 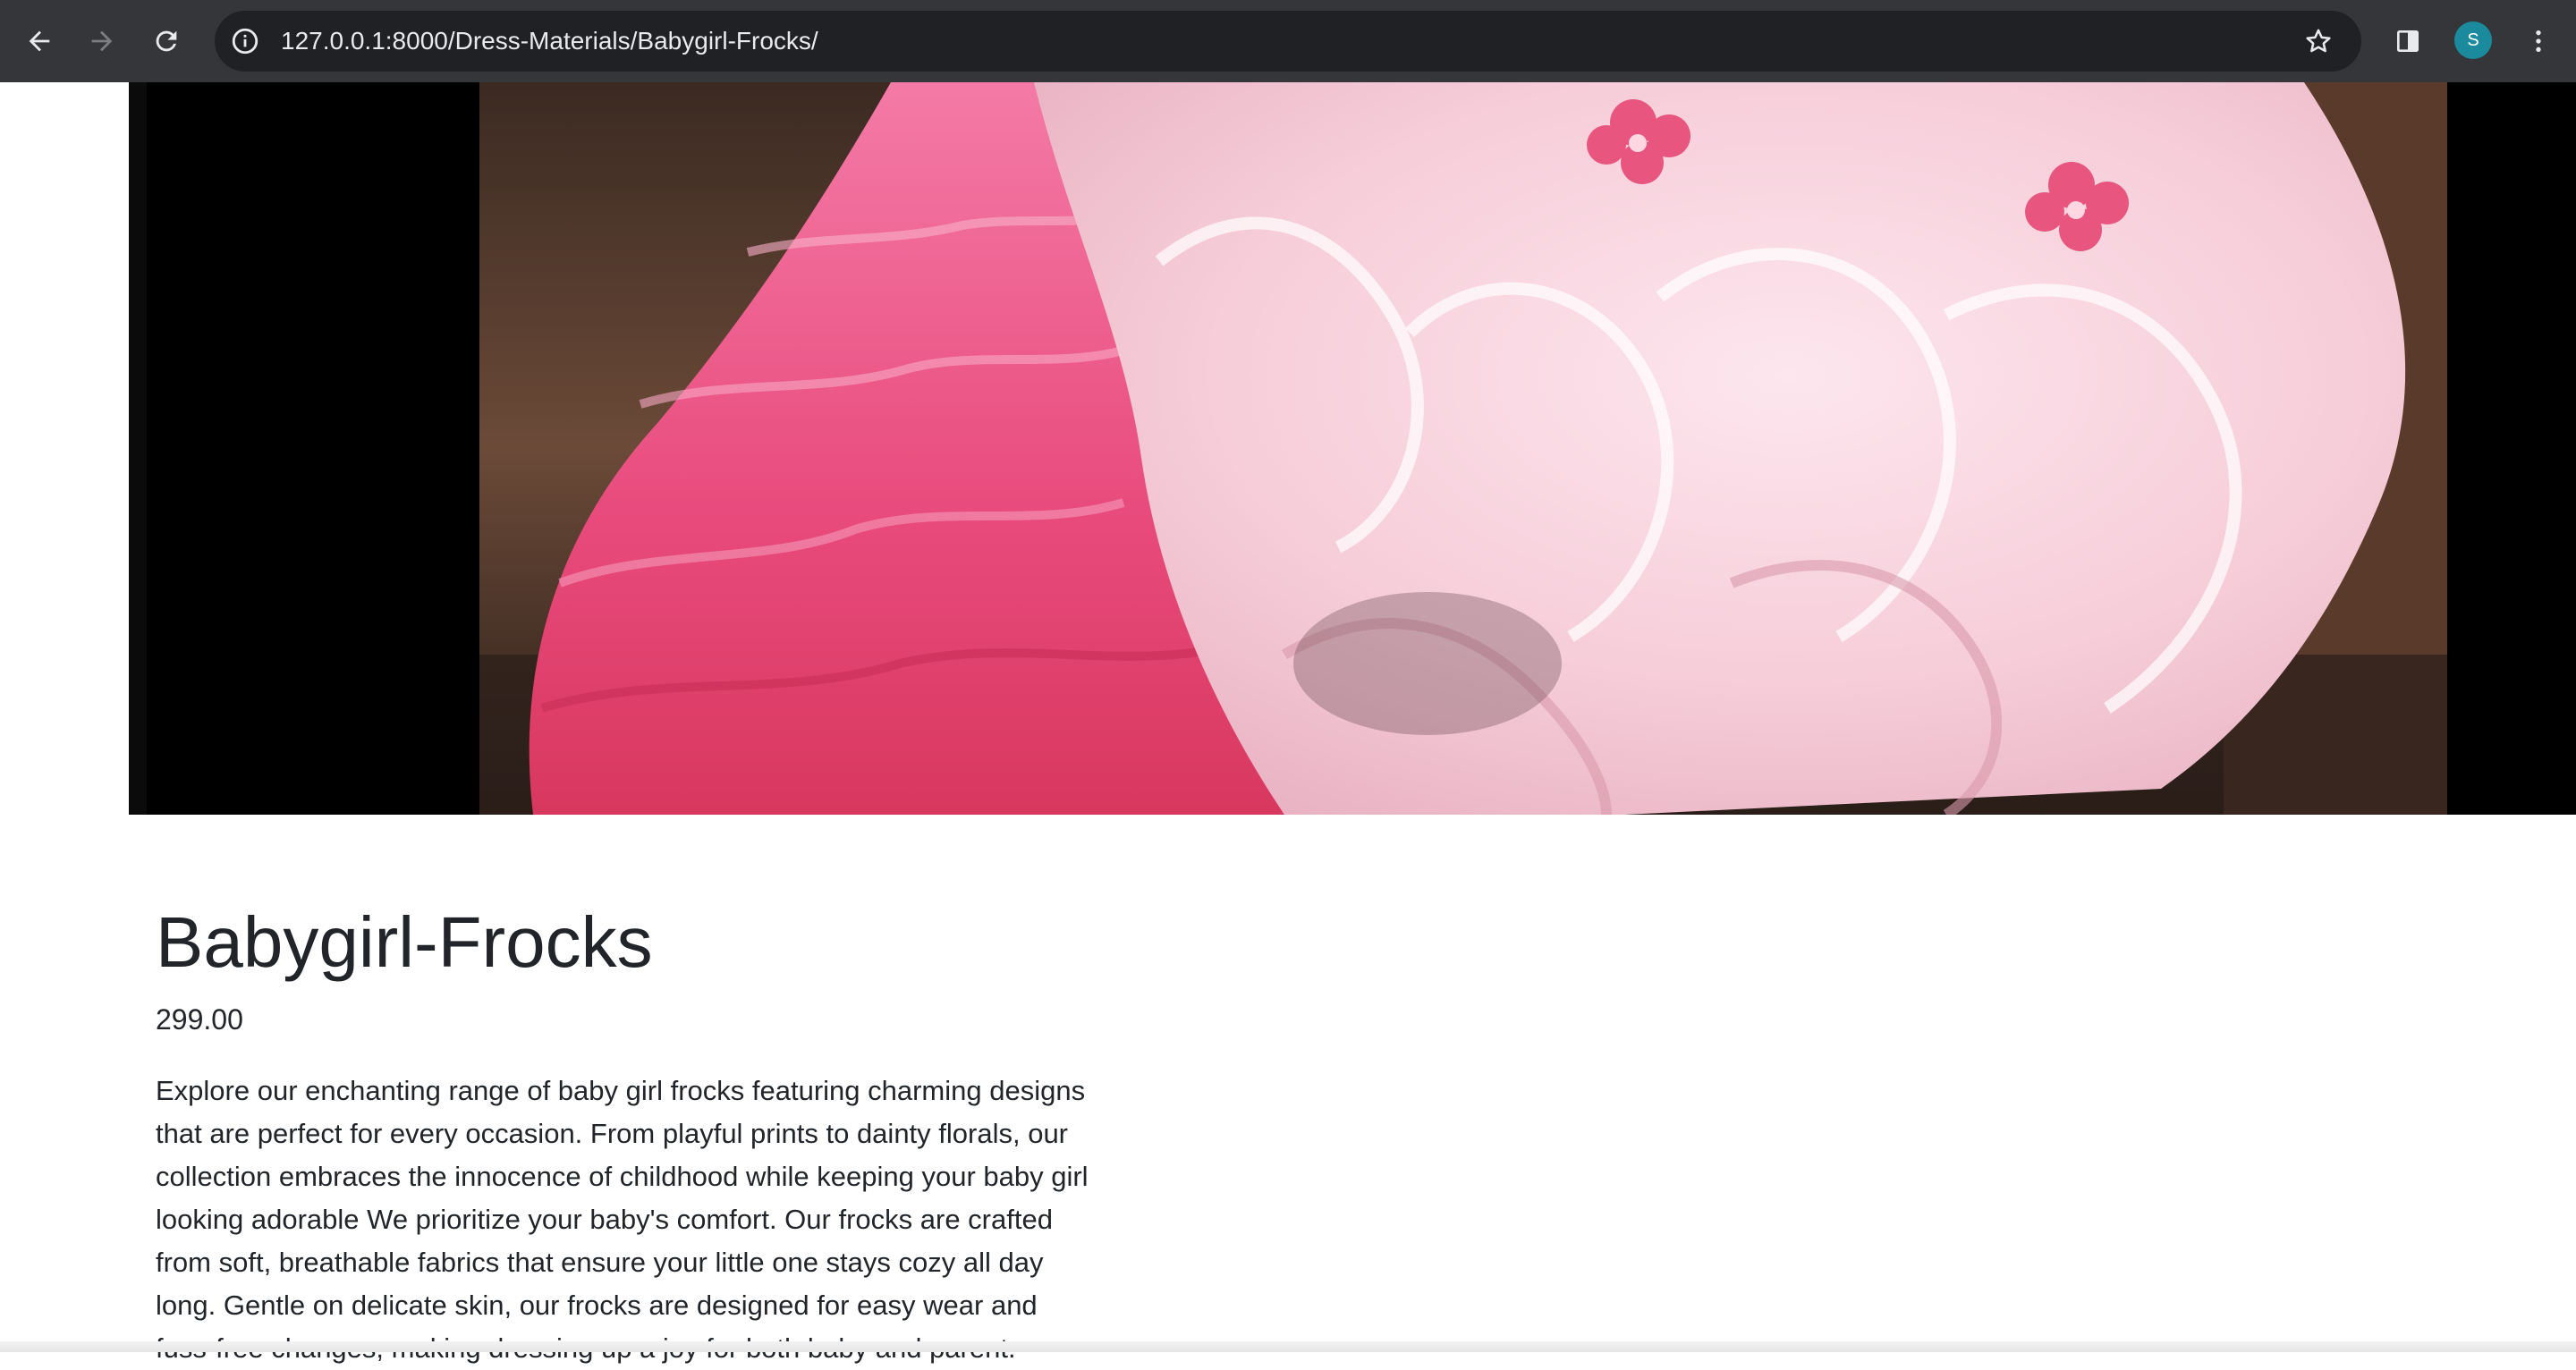 I want to click on product-price: 299.00, so click(x=199, y=1019).